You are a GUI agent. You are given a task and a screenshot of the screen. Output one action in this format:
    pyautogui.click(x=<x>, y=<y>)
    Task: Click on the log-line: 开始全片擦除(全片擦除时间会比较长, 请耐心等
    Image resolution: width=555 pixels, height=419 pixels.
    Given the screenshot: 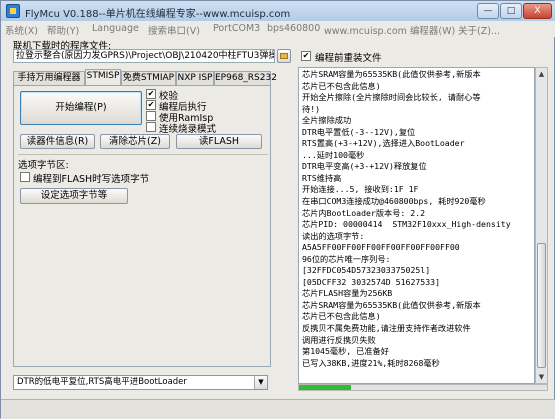 What is the action you would take?
    pyautogui.click(x=391, y=97)
    